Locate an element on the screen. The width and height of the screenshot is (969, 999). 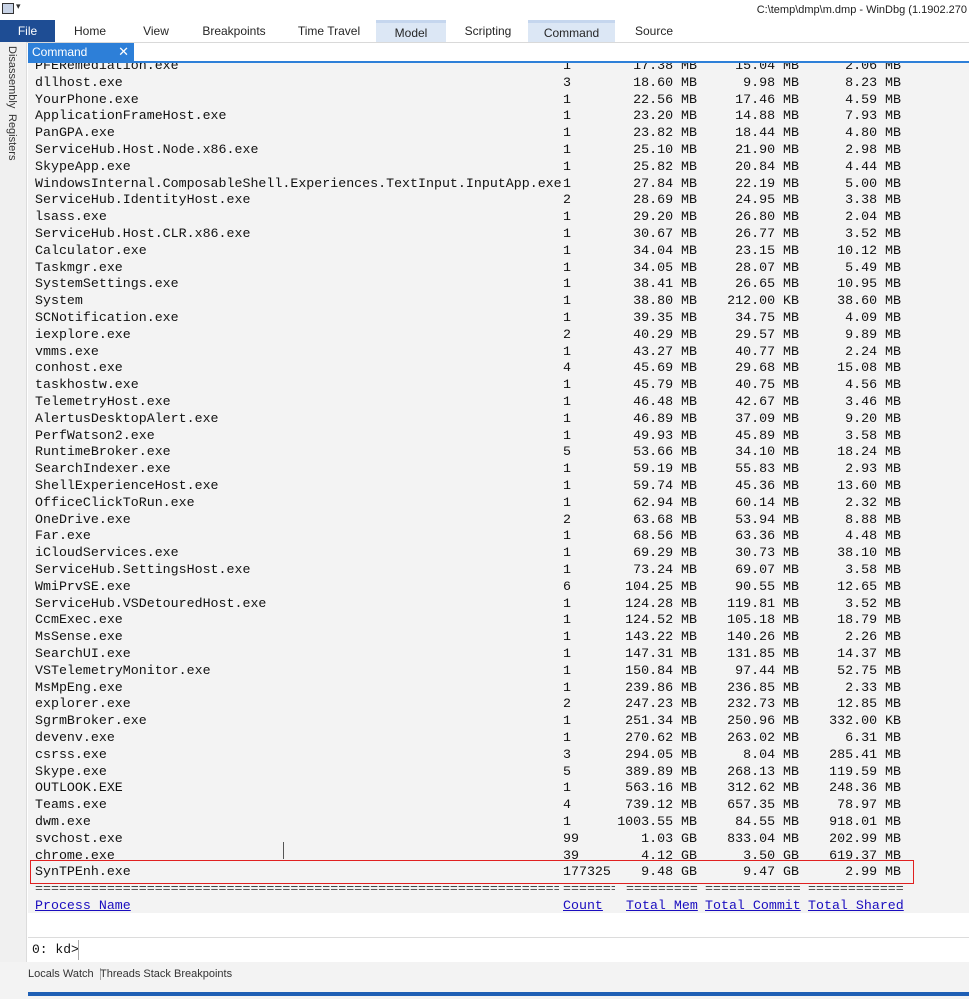
tab-threads-stack-breakpoints: Threads Stack Breakpoints is located at coordinates (166, 974).